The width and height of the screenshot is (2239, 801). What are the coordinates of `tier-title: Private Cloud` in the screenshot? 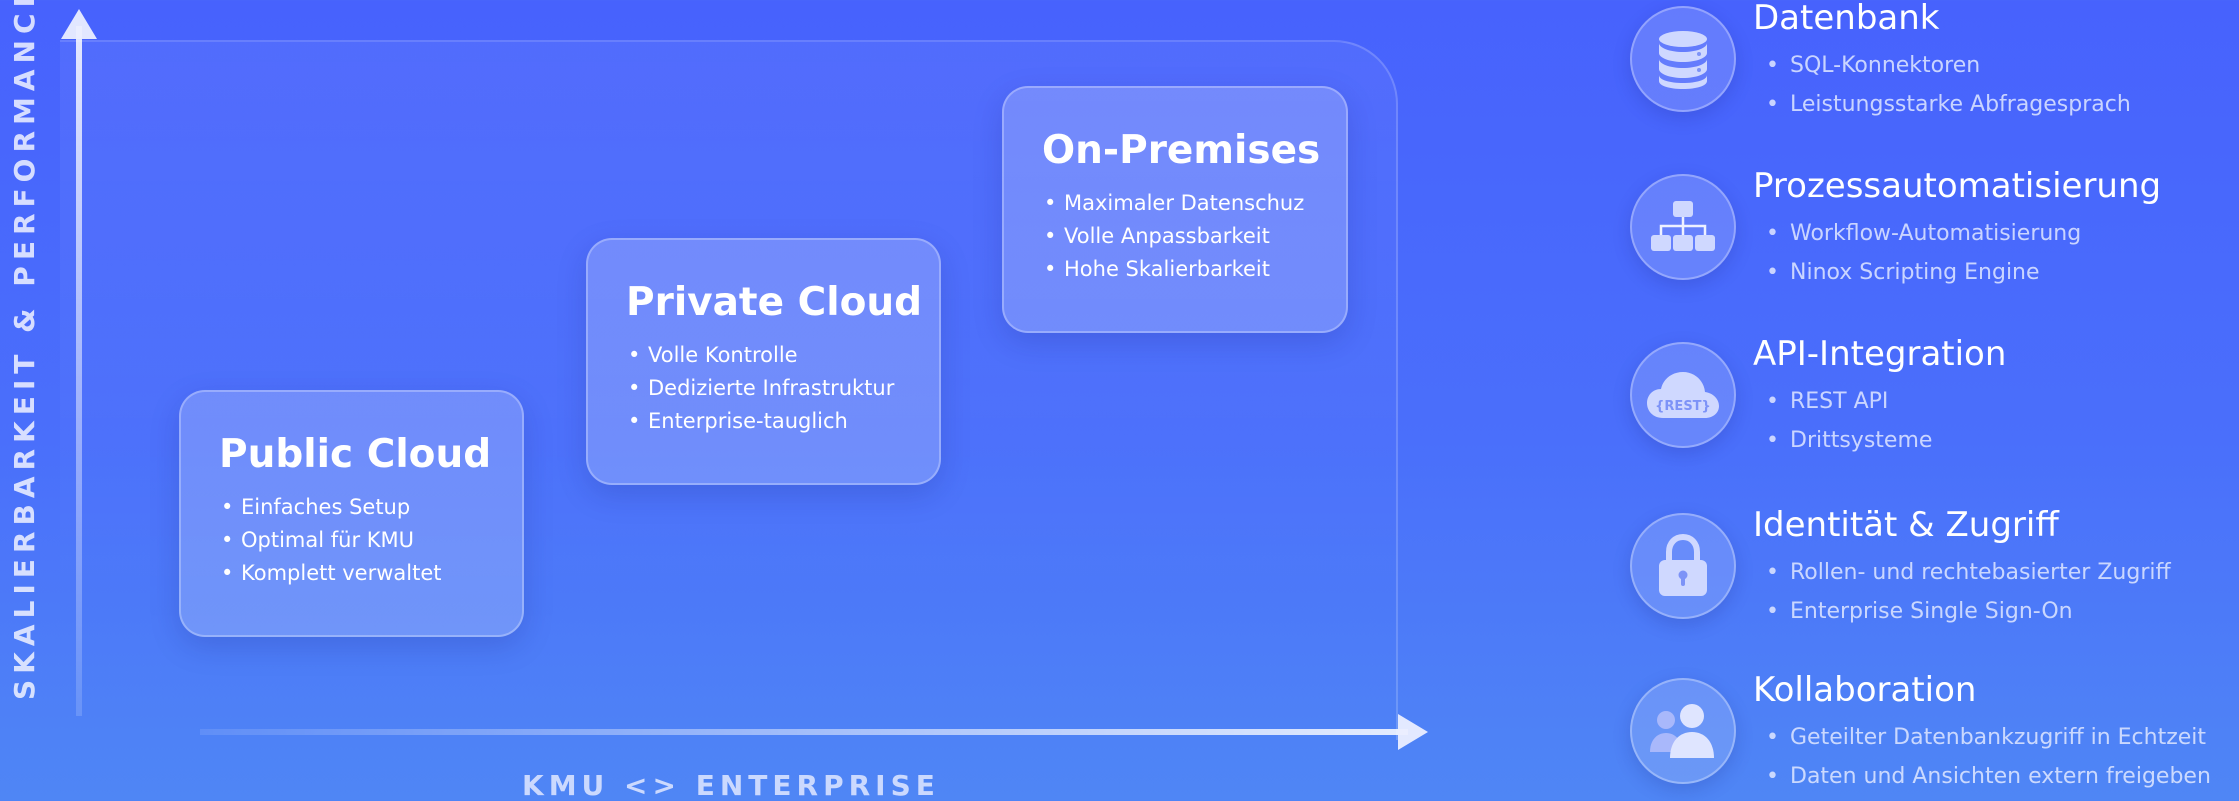 It's located at (774, 302).